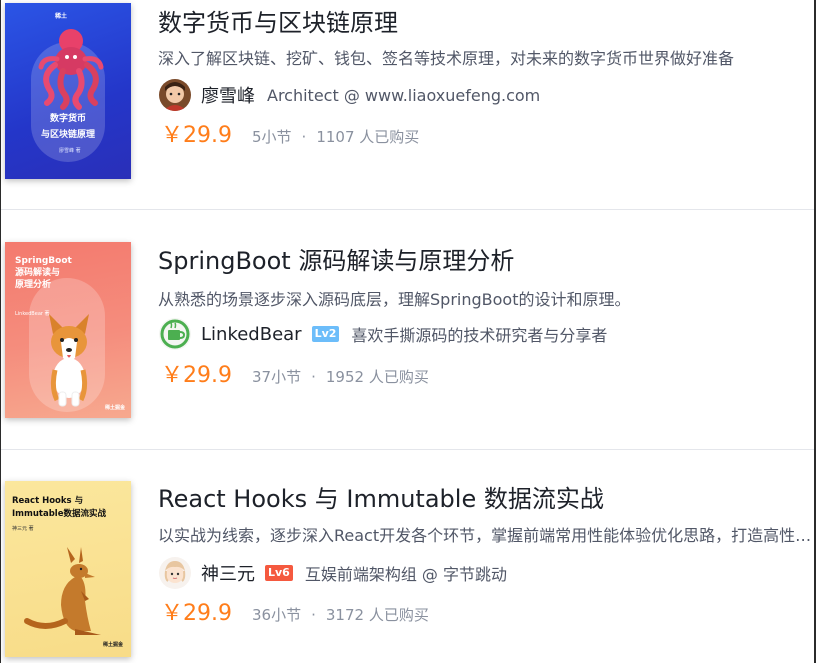  Describe the element at coordinates (62, 591) in the screenshot. I see `kangaroo-illustration` at that location.